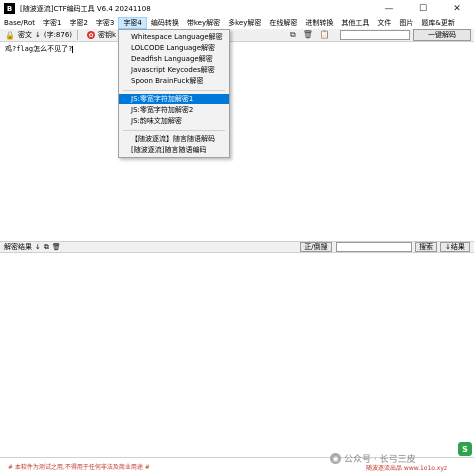  Describe the element at coordinates (165, 23) in the screenshot. I see `menu-encoding: 编码转换` at that location.